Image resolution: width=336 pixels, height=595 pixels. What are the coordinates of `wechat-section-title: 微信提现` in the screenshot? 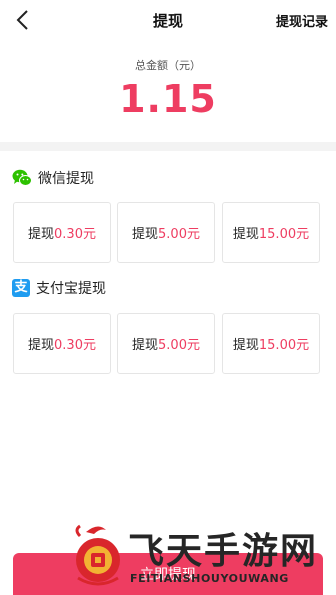 It's located at (66, 179).